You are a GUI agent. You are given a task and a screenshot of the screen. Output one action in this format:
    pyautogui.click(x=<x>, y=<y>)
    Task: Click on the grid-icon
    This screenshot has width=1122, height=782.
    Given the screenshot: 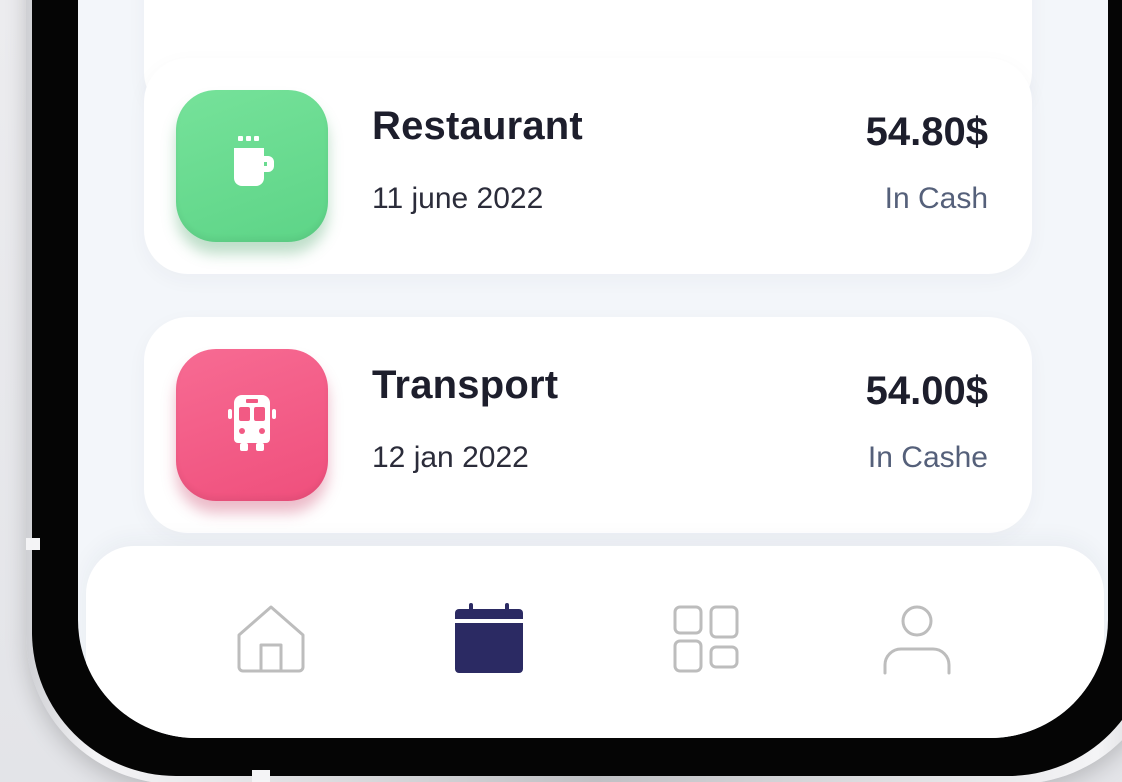 What is the action you would take?
    pyautogui.click(x=706, y=639)
    